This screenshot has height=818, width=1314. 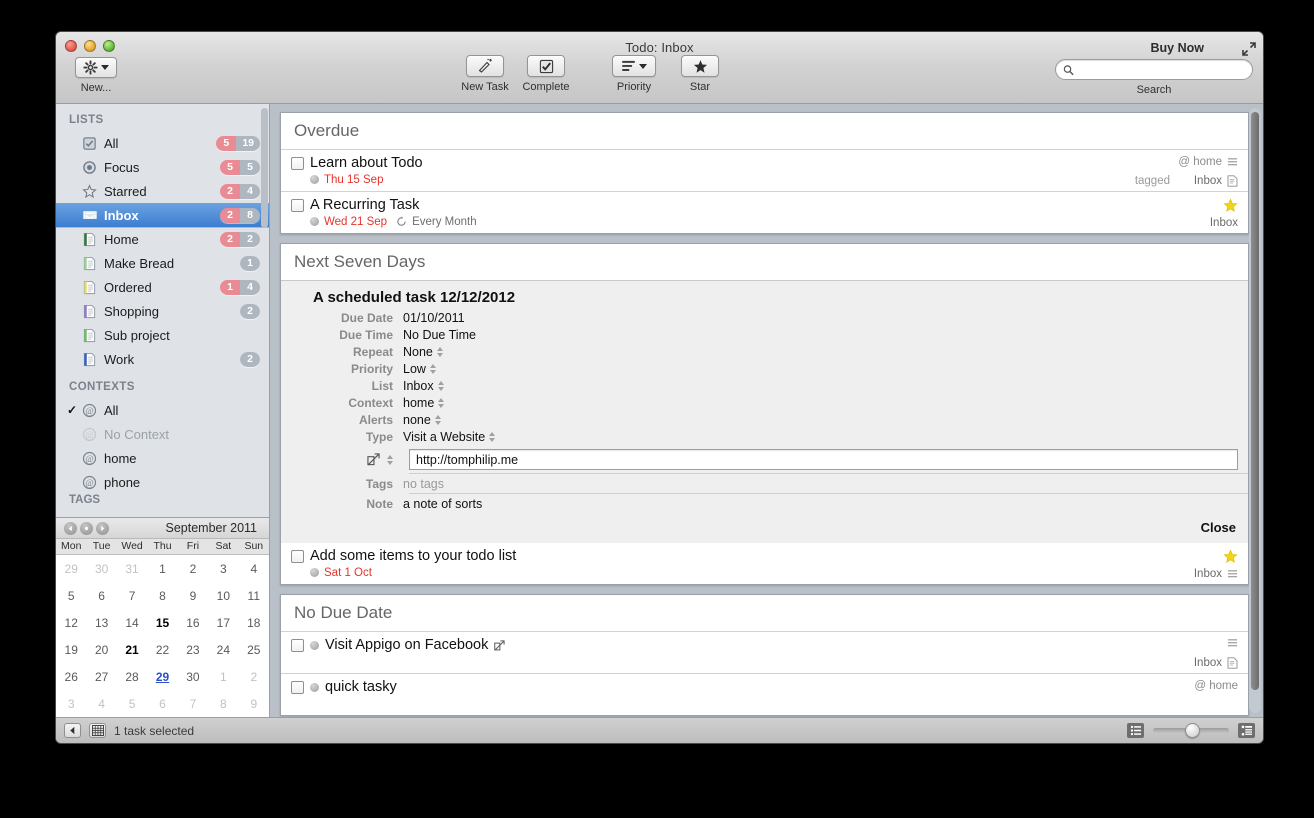 I want to click on calendar-day: 26, so click(x=71, y=676).